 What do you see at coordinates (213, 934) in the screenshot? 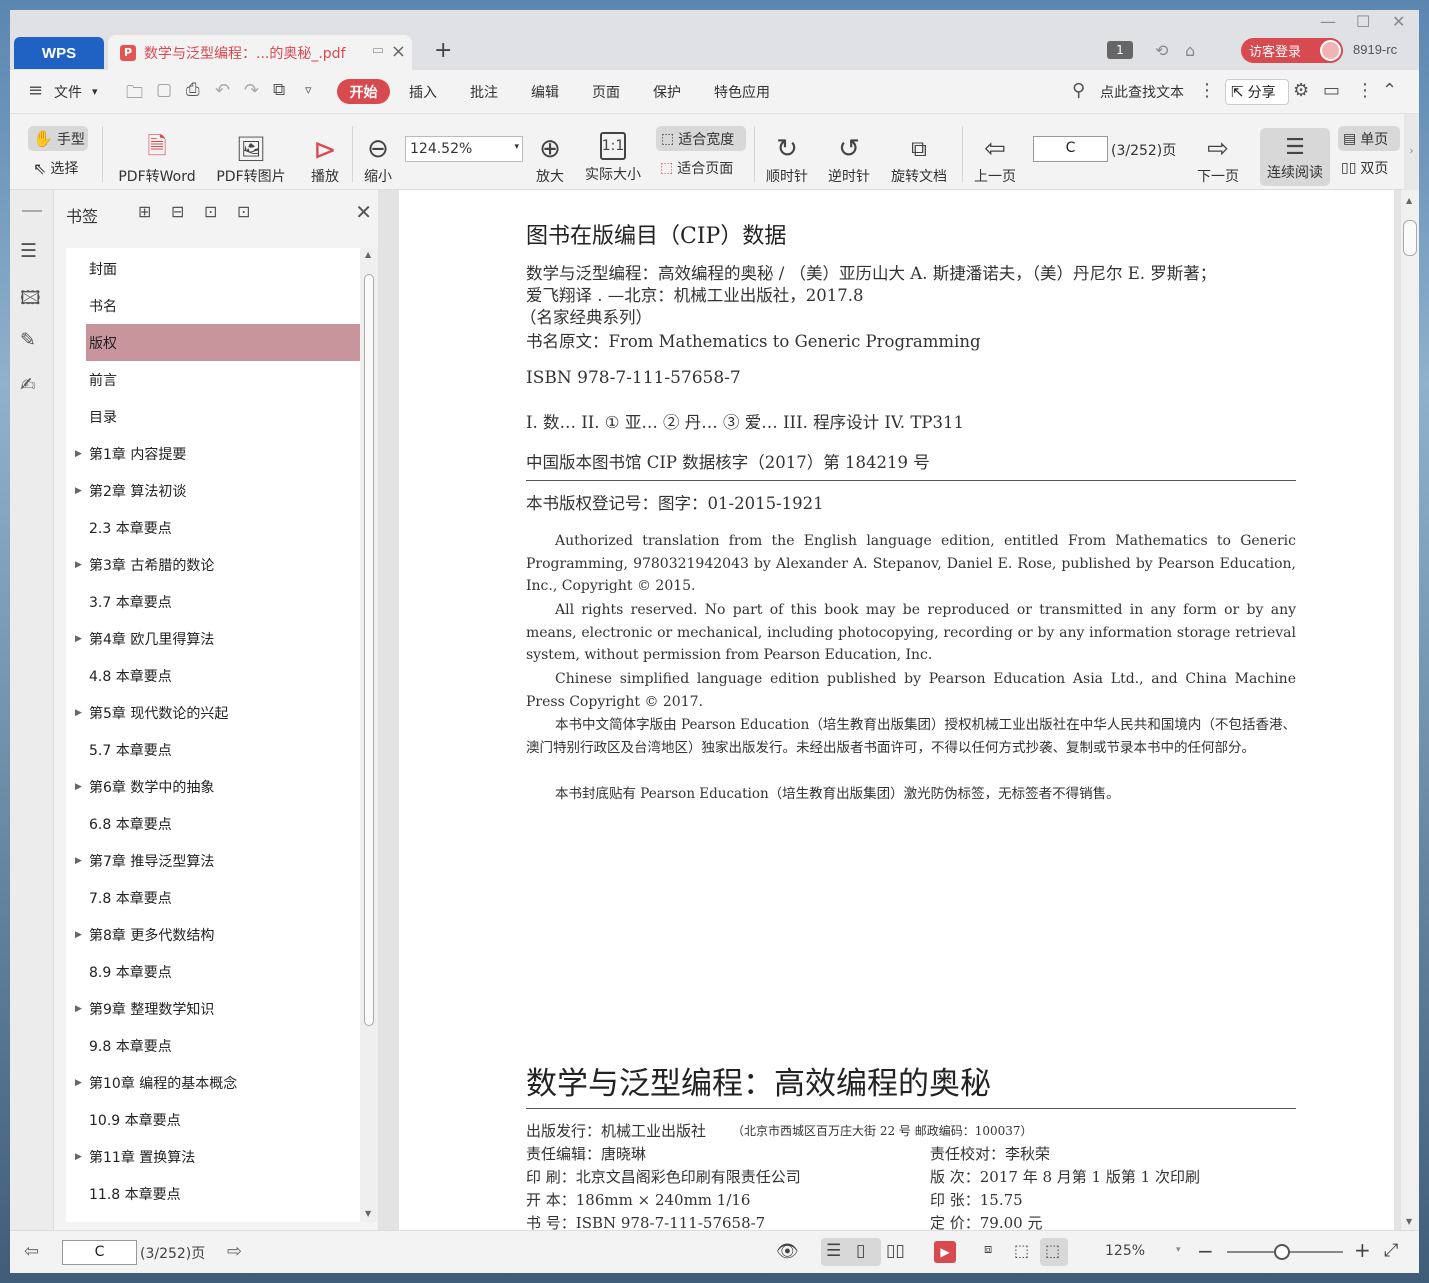
I see `bookmark-item: ▶ 第8章 更多代数结构` at bounding box center [213, 934].